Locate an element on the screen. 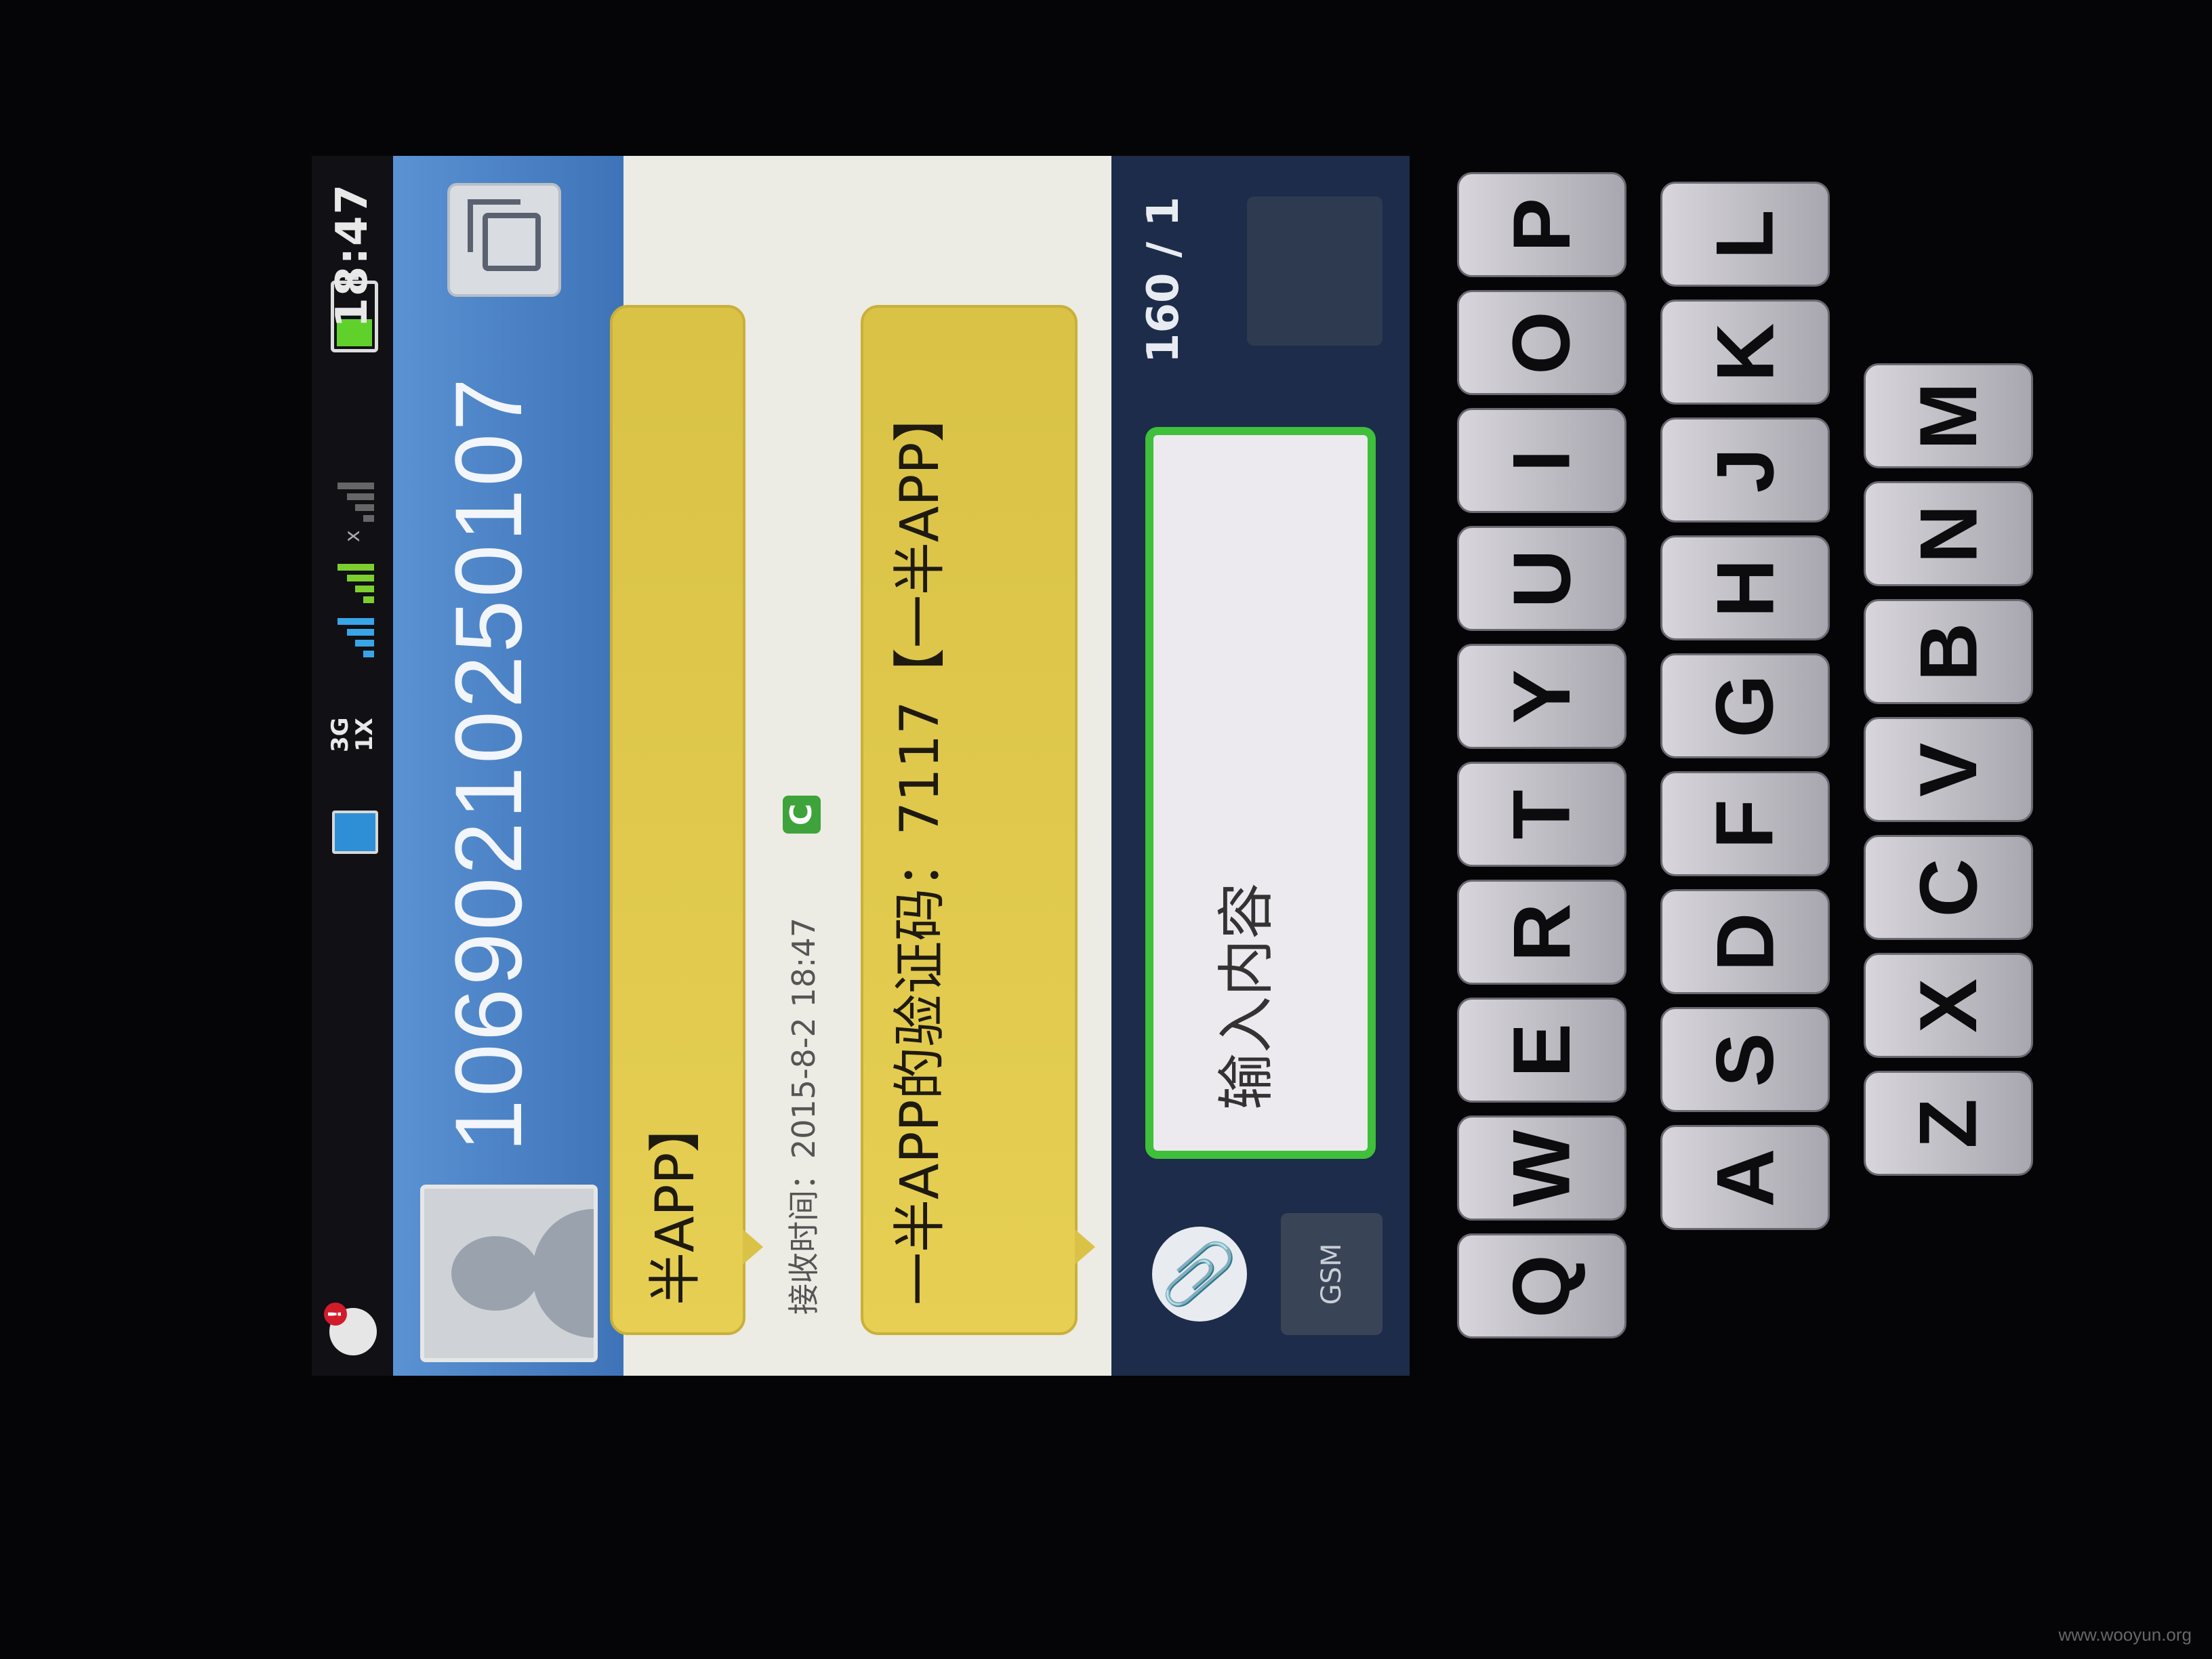 This screenshot has width=2212, height=1659. conversation-header: 1069021025​0107 is located at coordinates (508, 766).